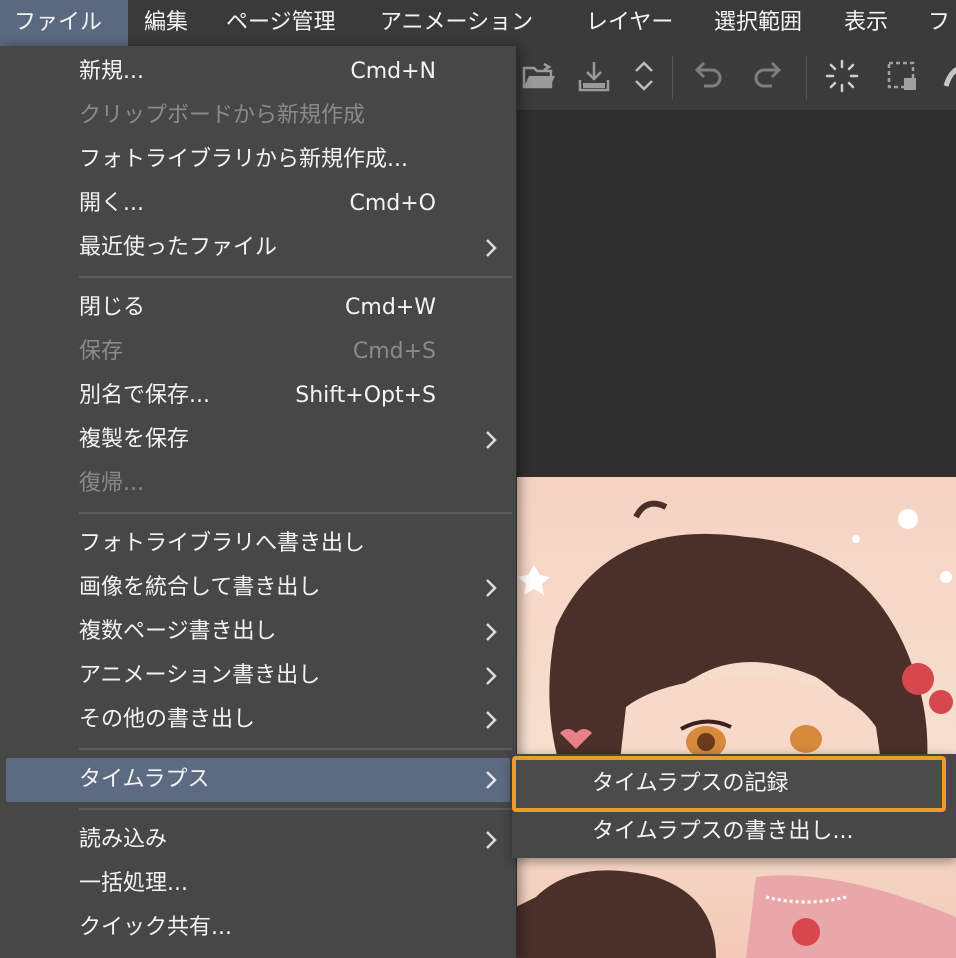  What do you see at coordinates (690, 783) in the screenshot?
I see `submenu-item-label: タイムラプスの記録` at bounding box center [690, 783].